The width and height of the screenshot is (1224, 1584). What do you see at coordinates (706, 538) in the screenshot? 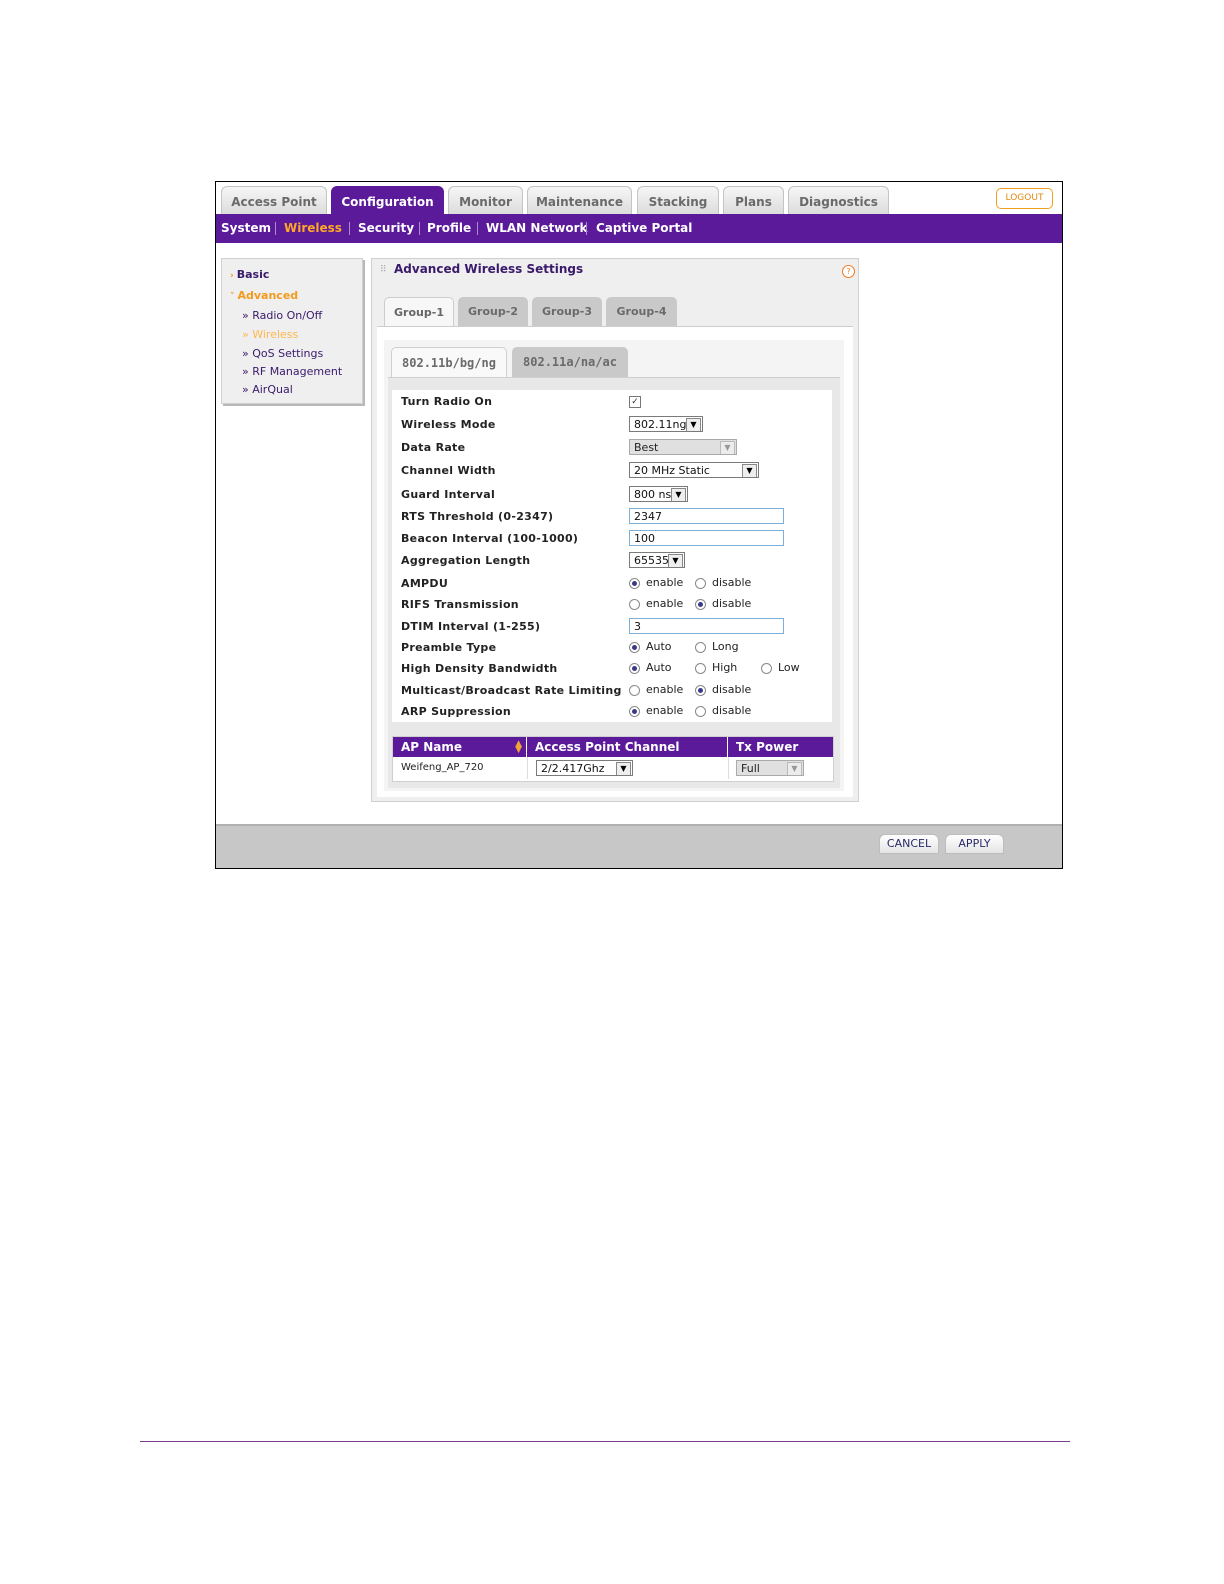
I see `beacon-interval-input: 100` at bounding box center [706, 538].